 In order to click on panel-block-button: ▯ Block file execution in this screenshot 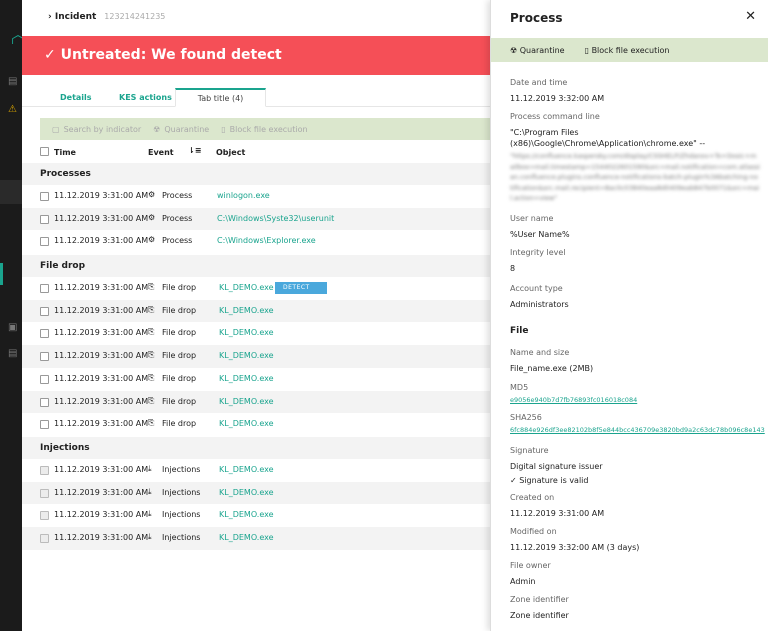, I will do `click(627, 50)`.